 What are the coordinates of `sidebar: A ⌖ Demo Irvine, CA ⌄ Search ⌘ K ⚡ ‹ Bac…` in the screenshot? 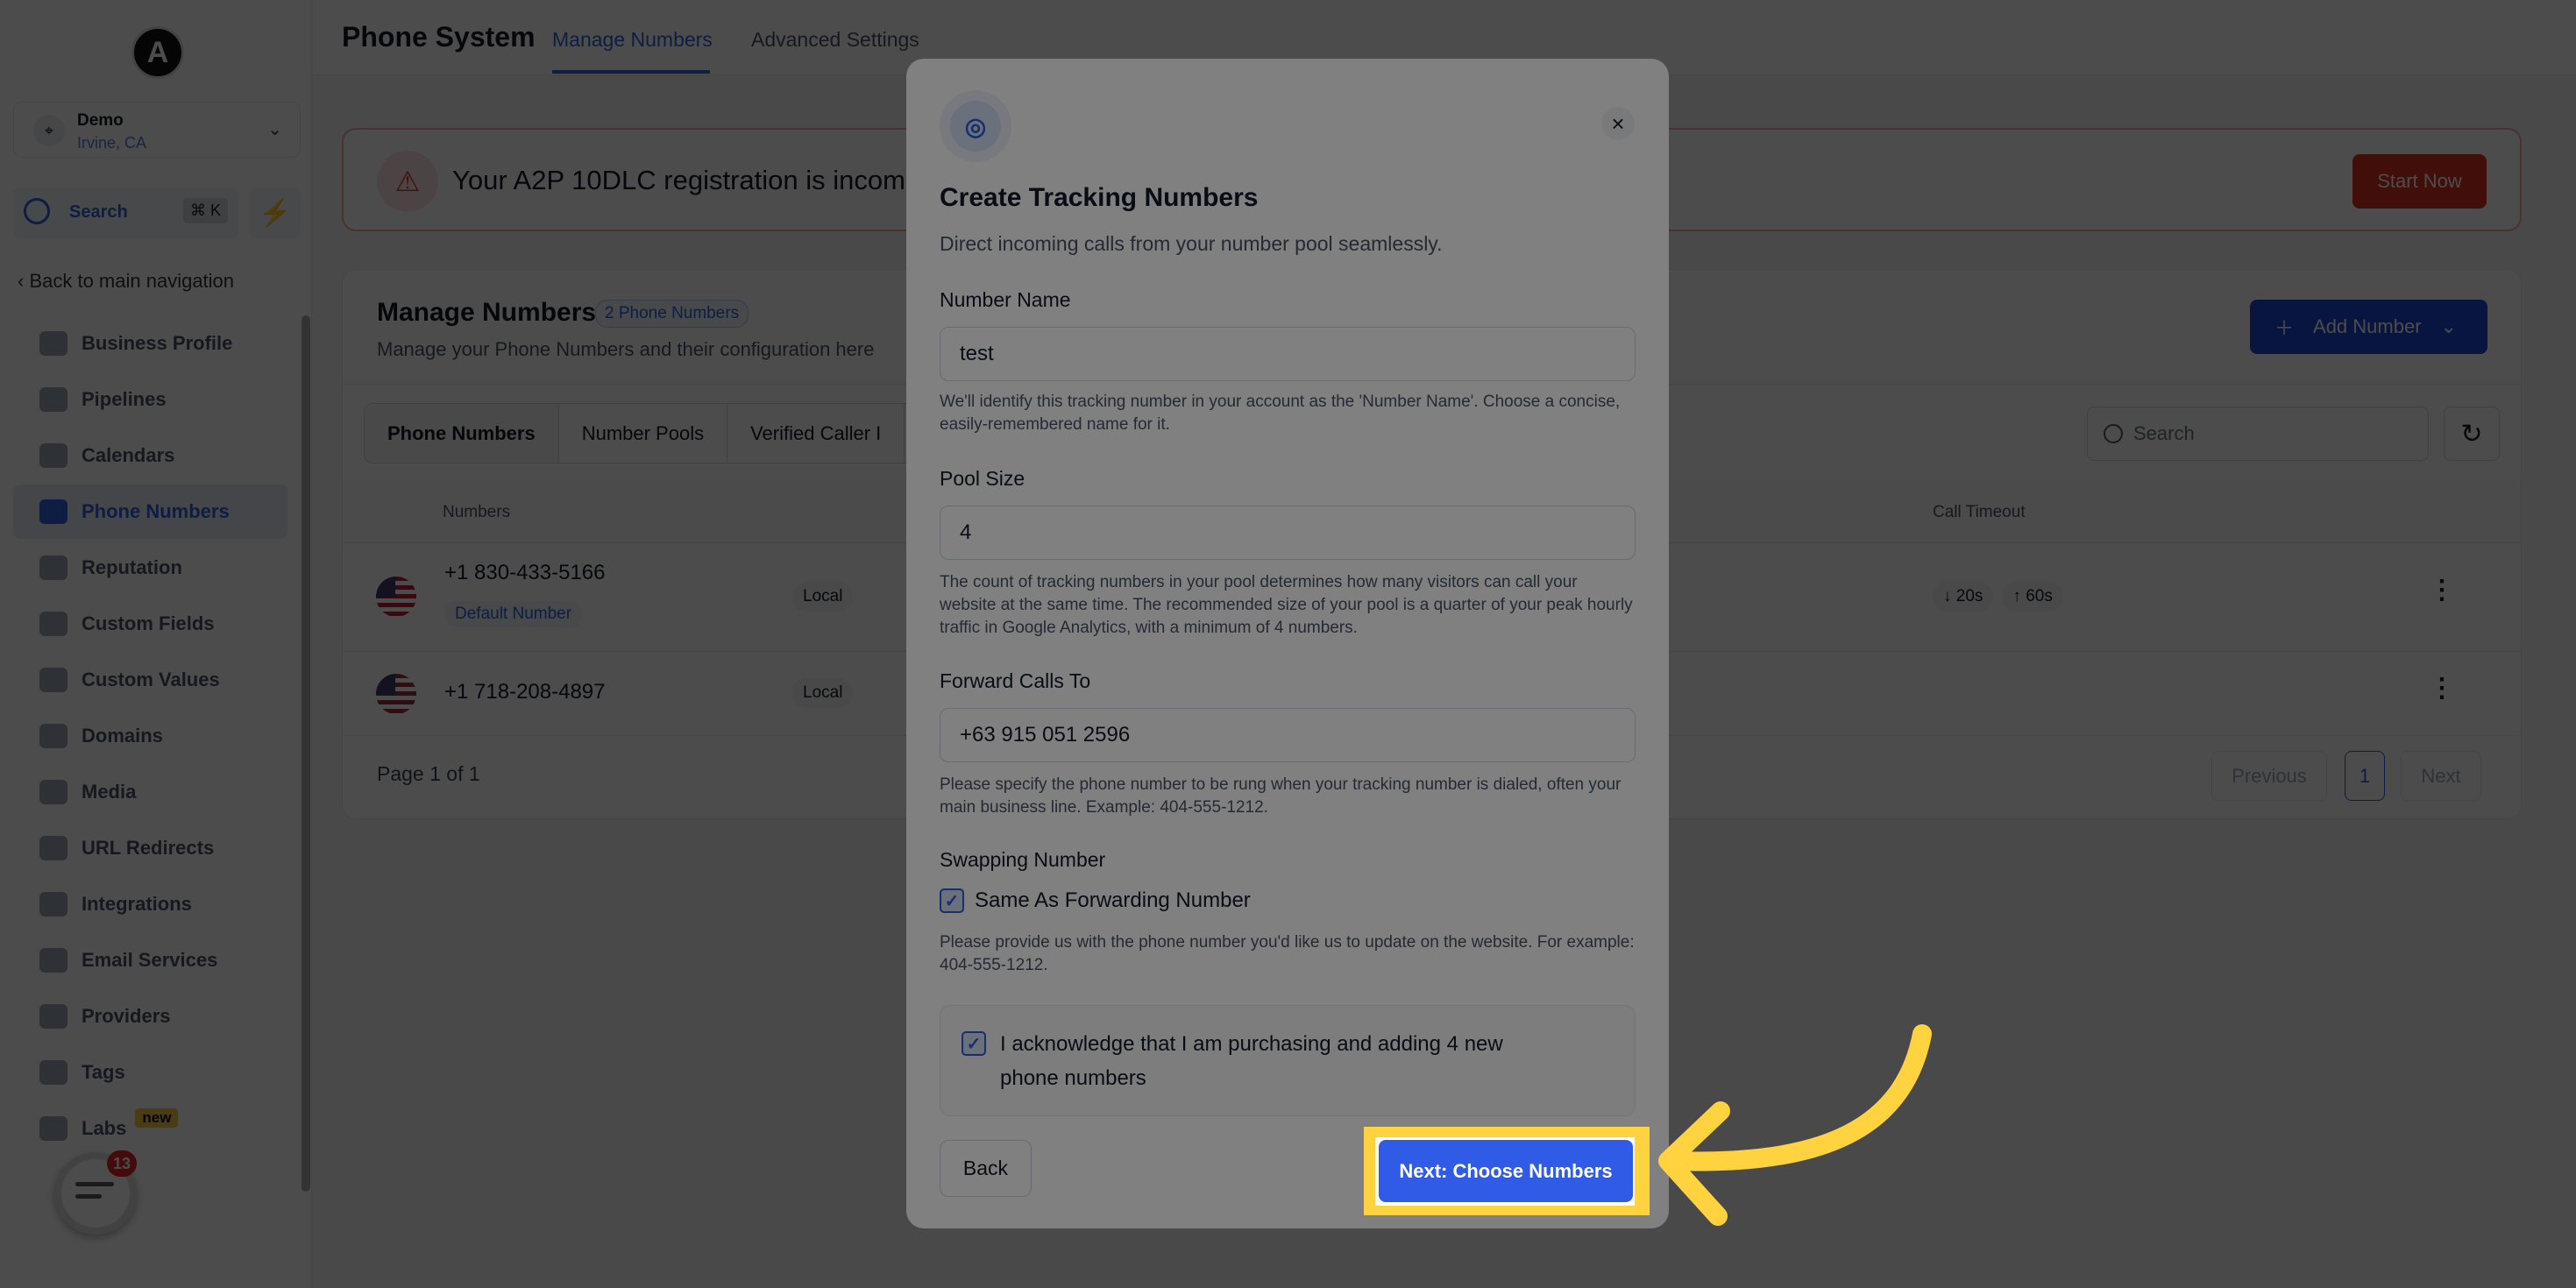 It's located at (156, 644).